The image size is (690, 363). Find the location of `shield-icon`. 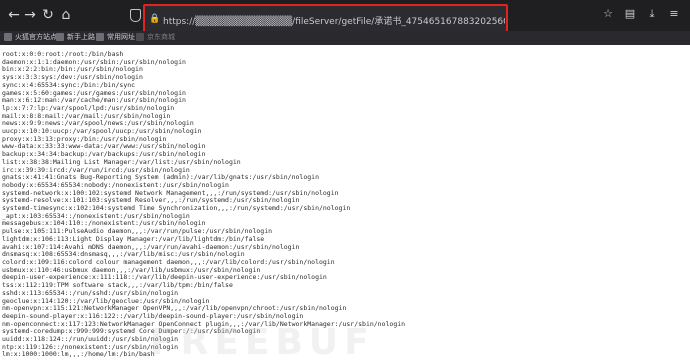

shield-icon is located at coordinates (135, 15).